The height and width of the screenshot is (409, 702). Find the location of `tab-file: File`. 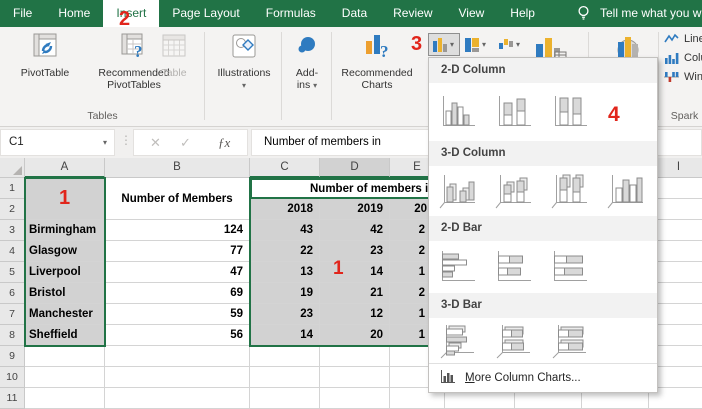

tab-file: File is located at coordinates (22, 13).